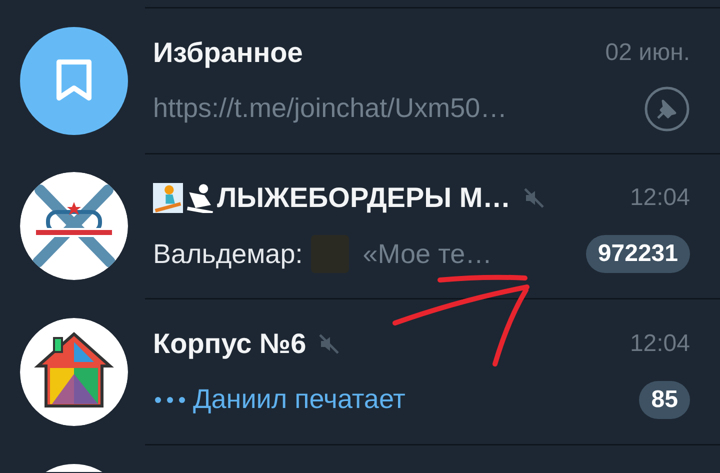 The width and height of the screenshot is (720, 473). I want to click on chat-title: Избранное, so click(228, 52).